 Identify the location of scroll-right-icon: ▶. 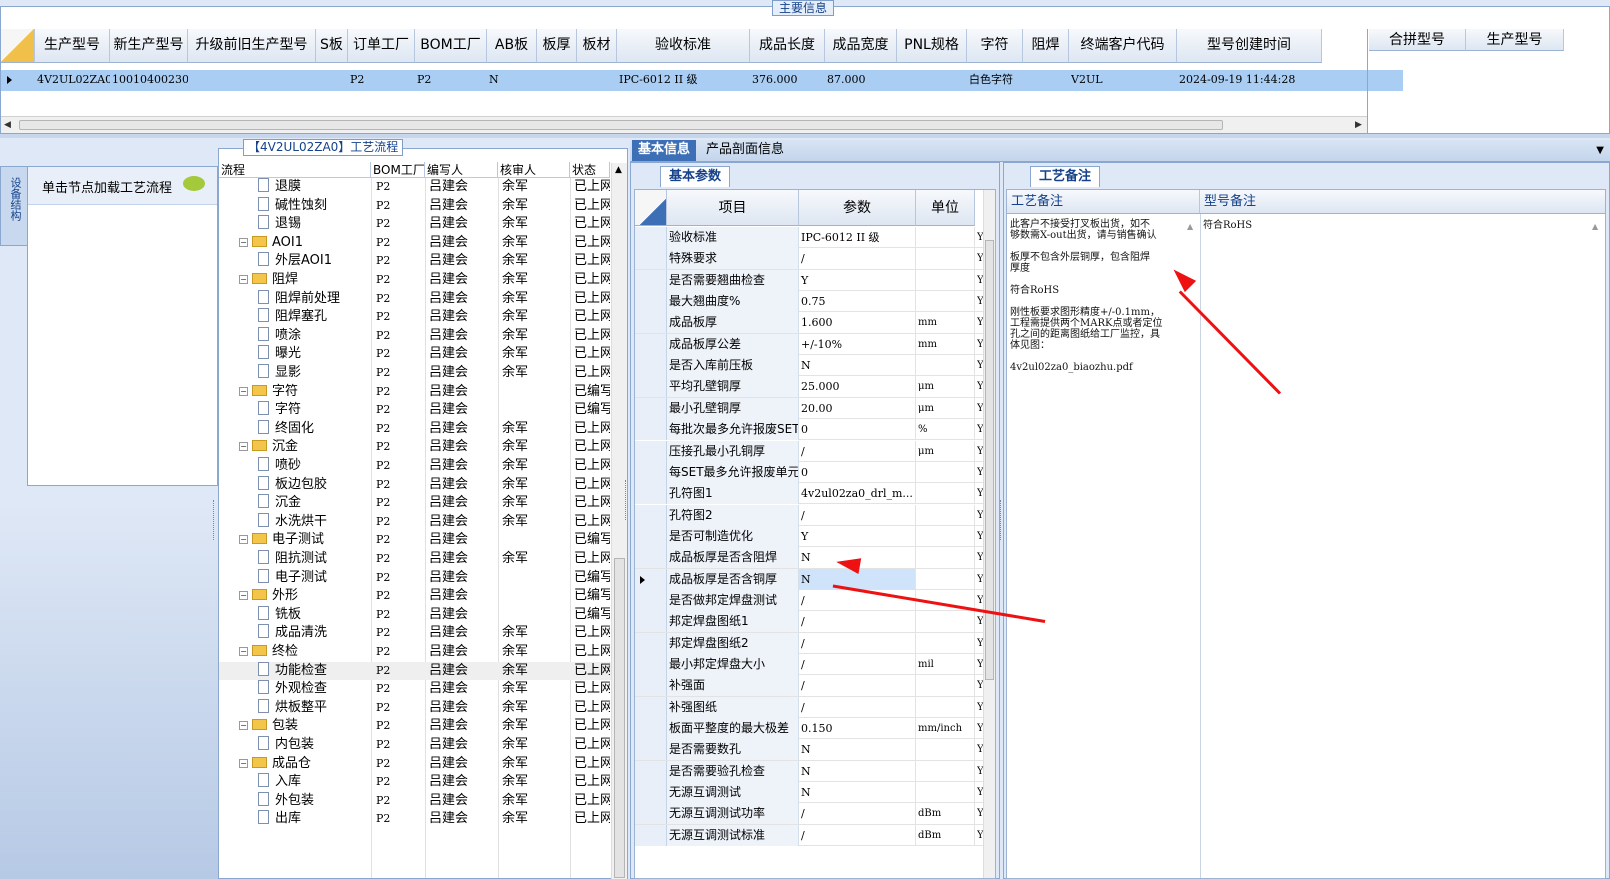
(1358, 125).